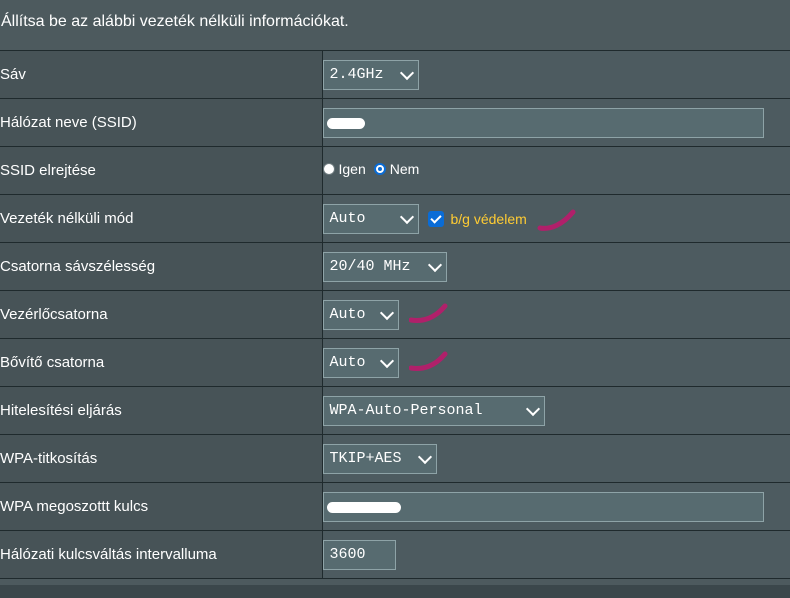 The width and height of the screenshot is (790, 598). I want to click on hide-ssid-radio-yes, so click(328, 169).